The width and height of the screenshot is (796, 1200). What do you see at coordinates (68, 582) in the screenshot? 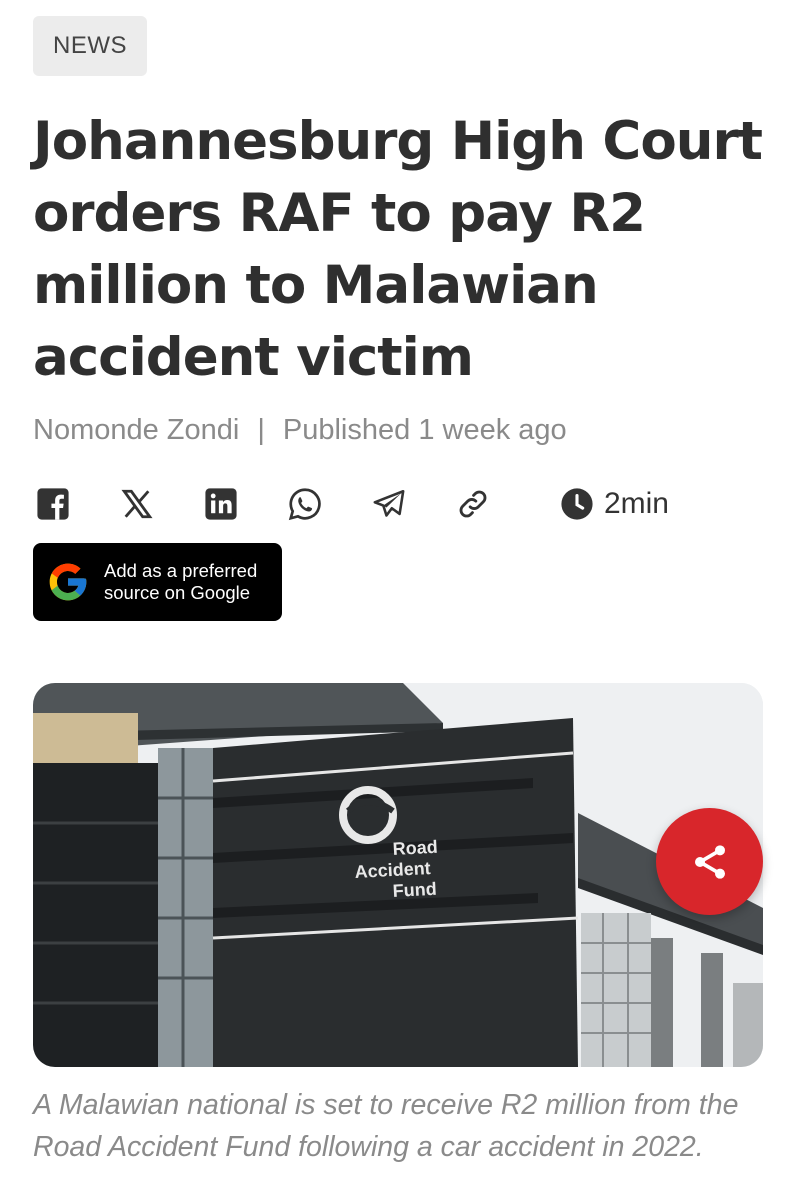
I see `google-logo-icon` at bounding box center [68, 582].